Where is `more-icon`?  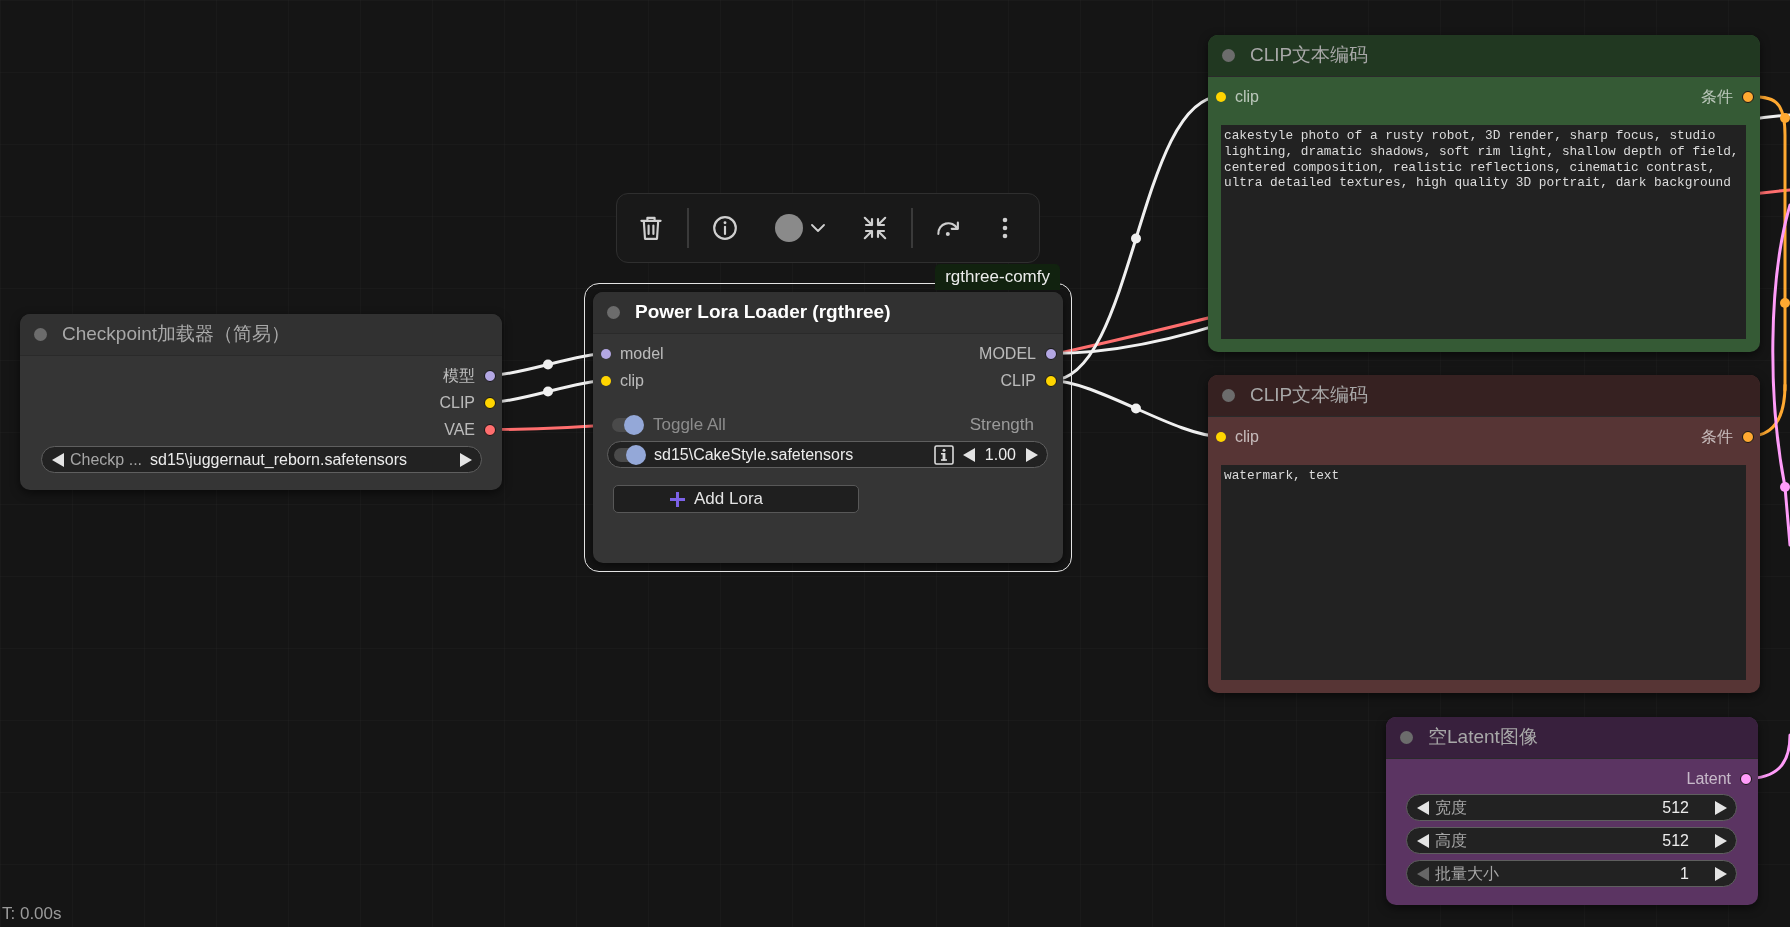 more-icon is located at coordinates (1005, 228).